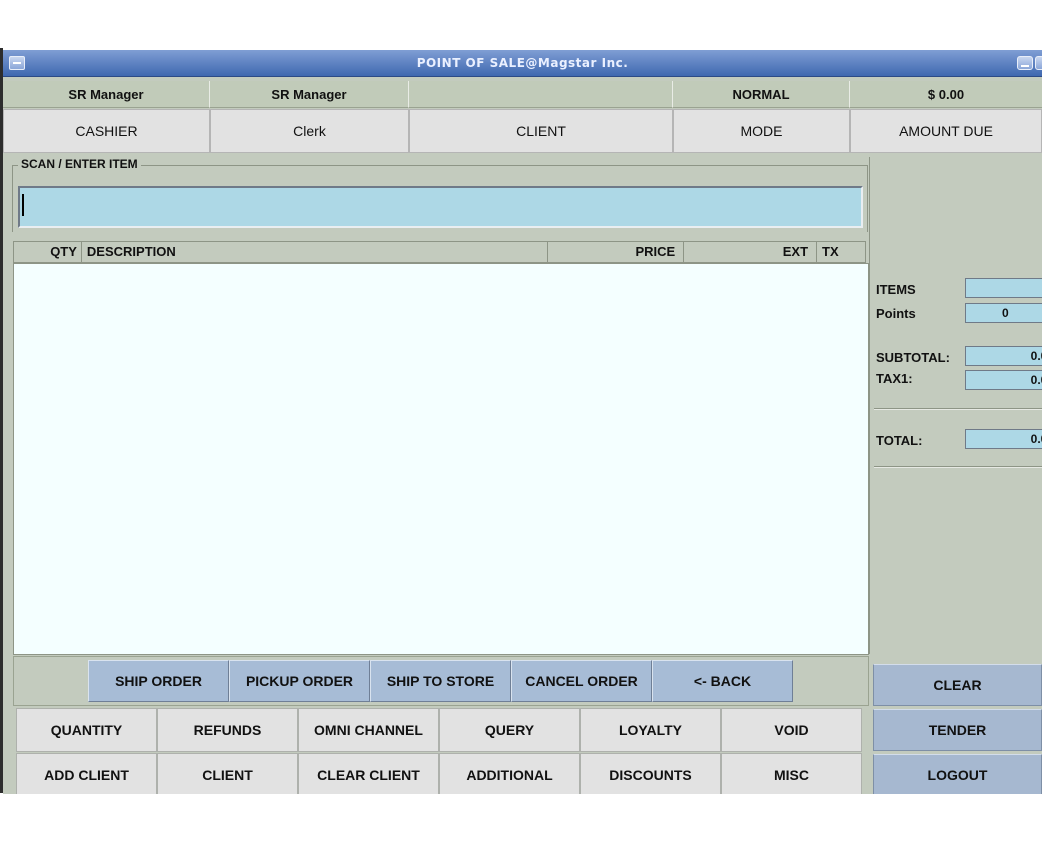  I want to click on column-price: PRICE, so click(616, 252).